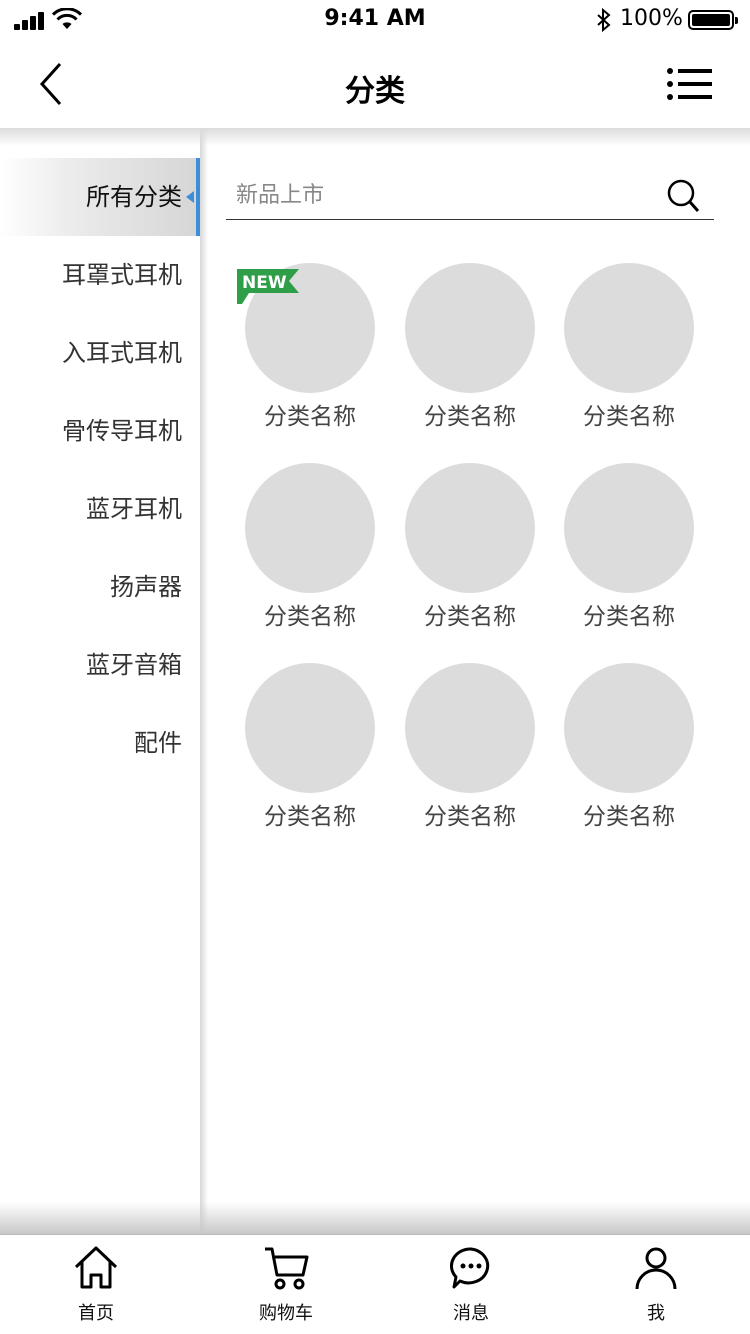 Image resolution: width=750 pixels, height=1334 pixels. I want to click on search-icon, so click(683, 196).